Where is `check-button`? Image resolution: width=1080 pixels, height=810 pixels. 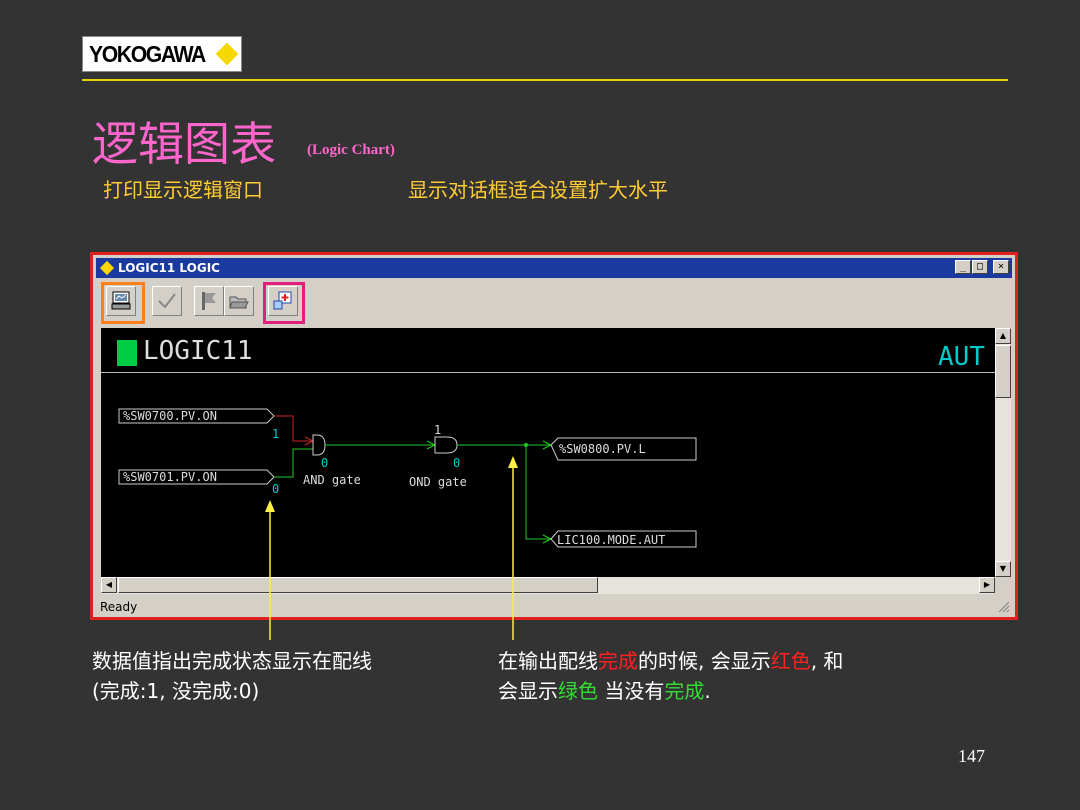 check-button is located at coordinates (167, 301).